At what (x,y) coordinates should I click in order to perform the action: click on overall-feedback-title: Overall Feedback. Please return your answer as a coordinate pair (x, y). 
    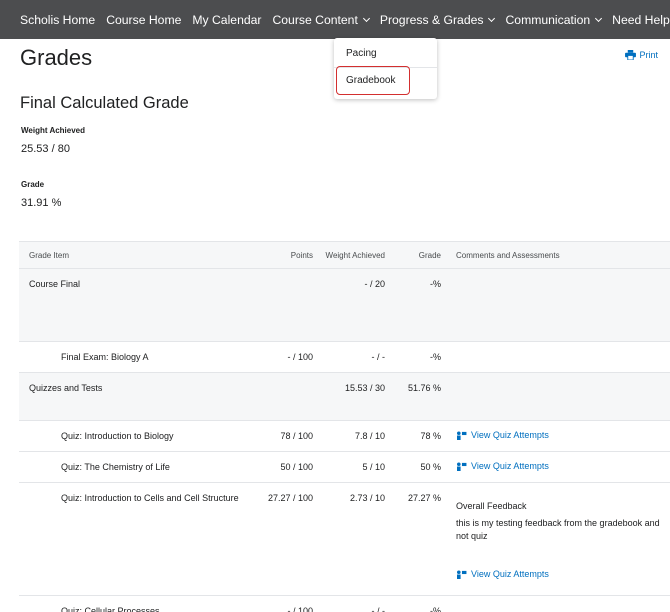
    Looking at the image, I should click on (491, 506).